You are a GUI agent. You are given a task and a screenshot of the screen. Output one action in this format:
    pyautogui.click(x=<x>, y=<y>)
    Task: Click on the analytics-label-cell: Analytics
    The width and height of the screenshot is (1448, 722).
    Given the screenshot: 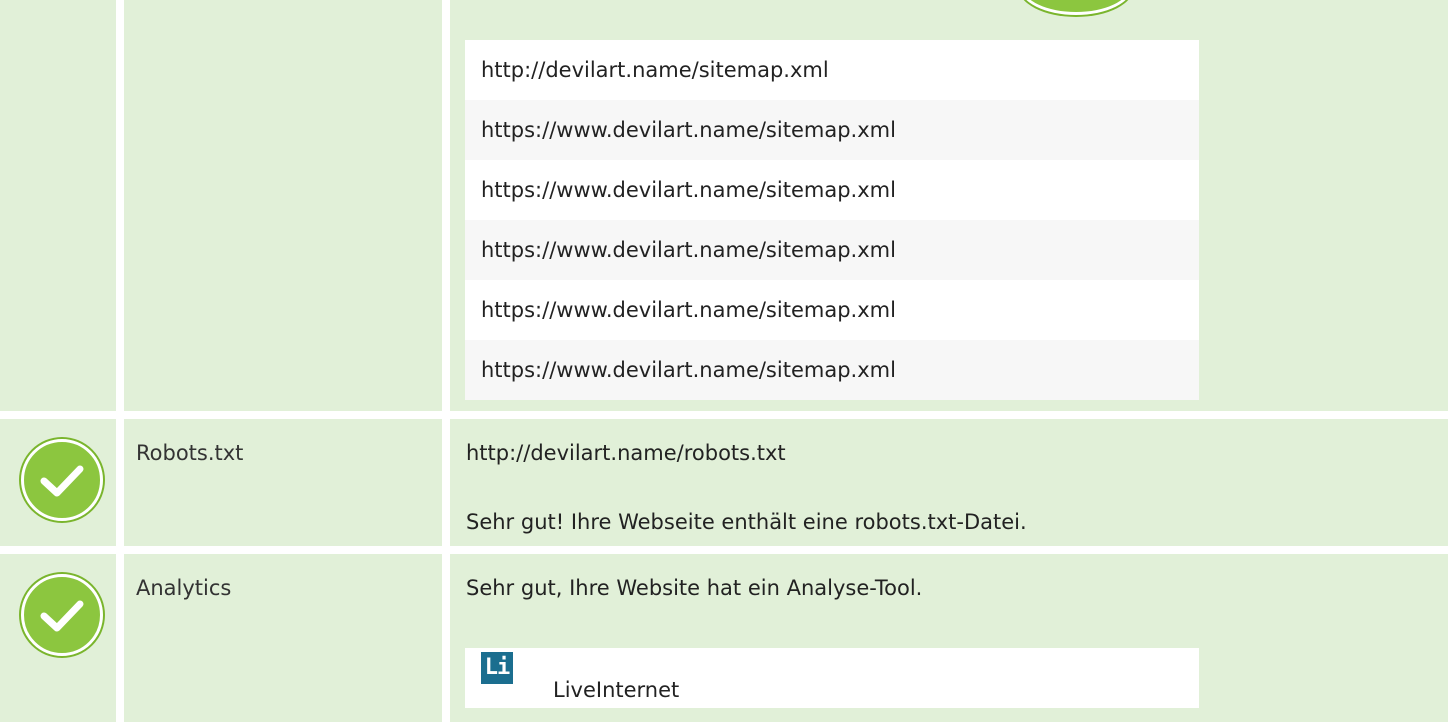 What is the action you would take?
    pyautogui.click(x=283, y=638)
    